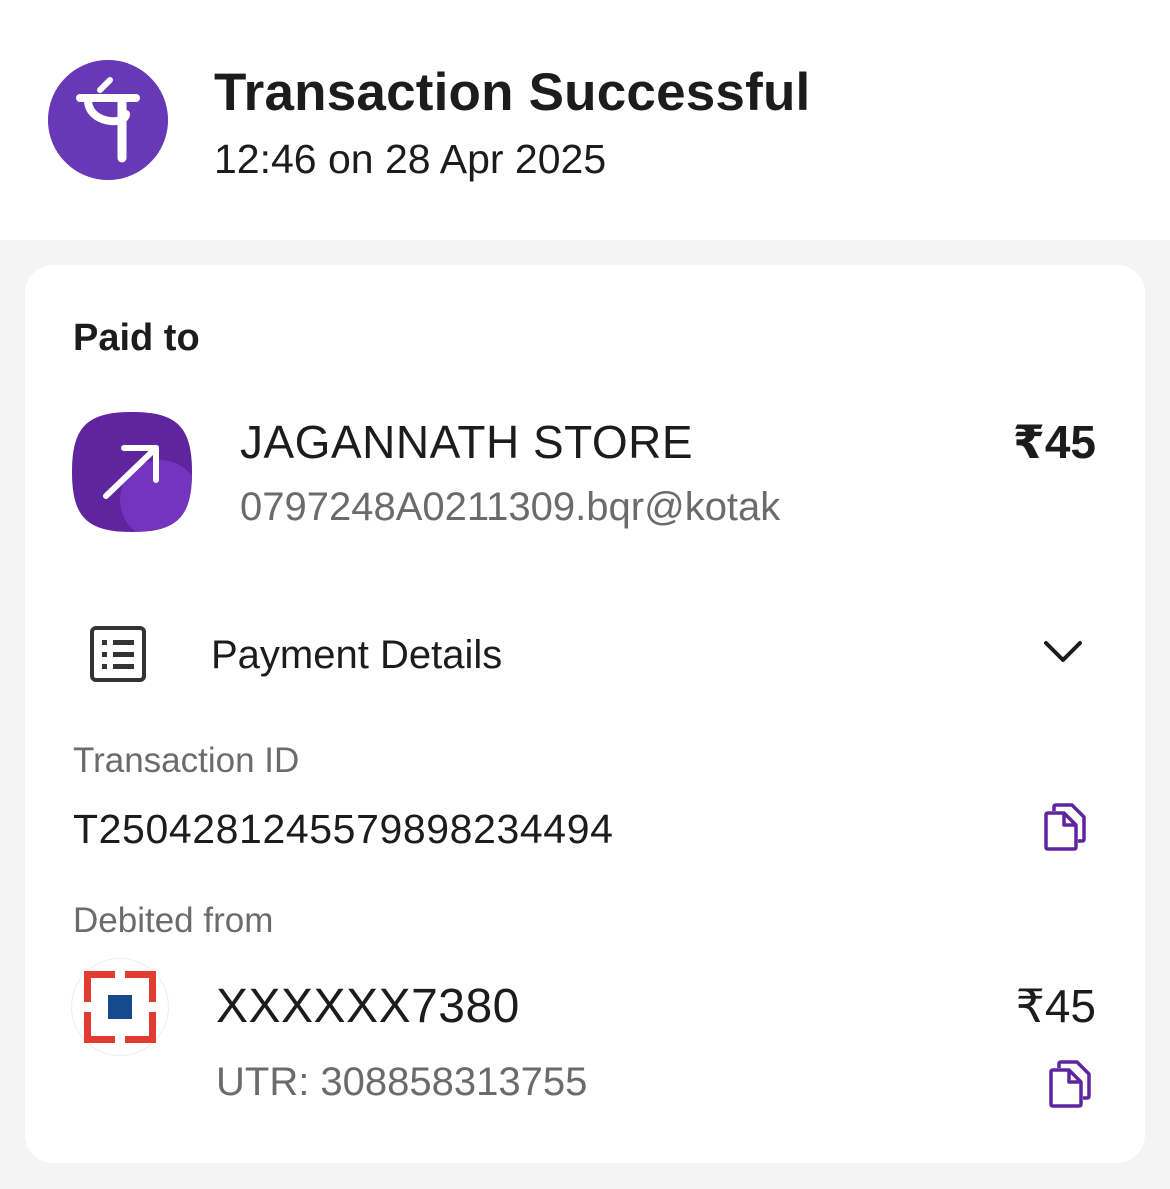 This screenshot has width=1170, height=1189. What do you see at coordinates (410, 159) in the screenshot?
I see `transaction-timestamp: 12:46 on 28 Apr 2025` at bounding box center [410, 159].